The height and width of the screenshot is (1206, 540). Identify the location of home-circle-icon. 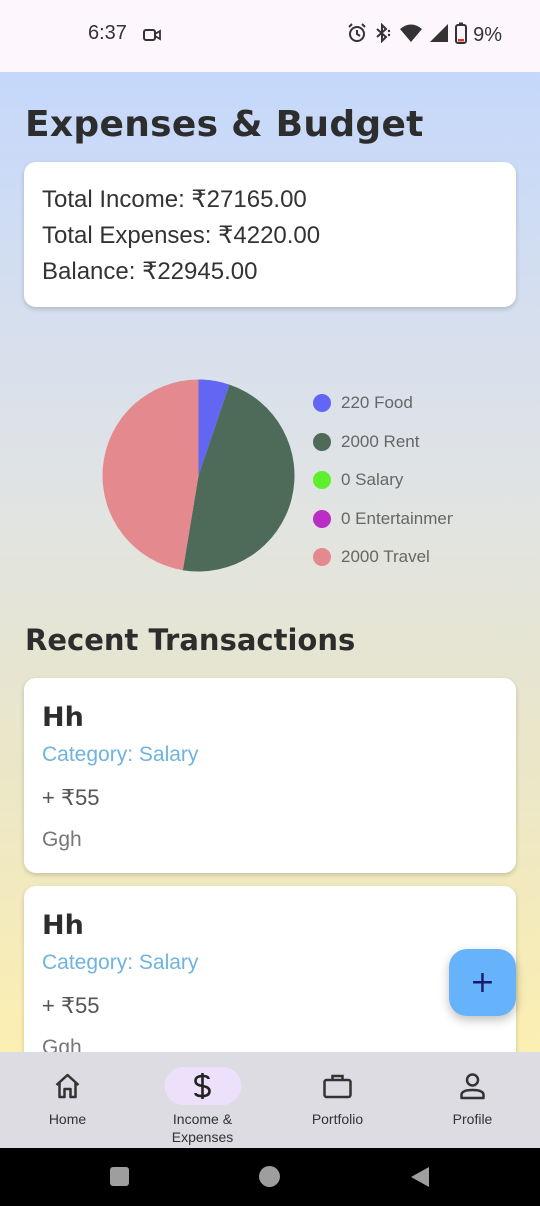
(269, 1176).